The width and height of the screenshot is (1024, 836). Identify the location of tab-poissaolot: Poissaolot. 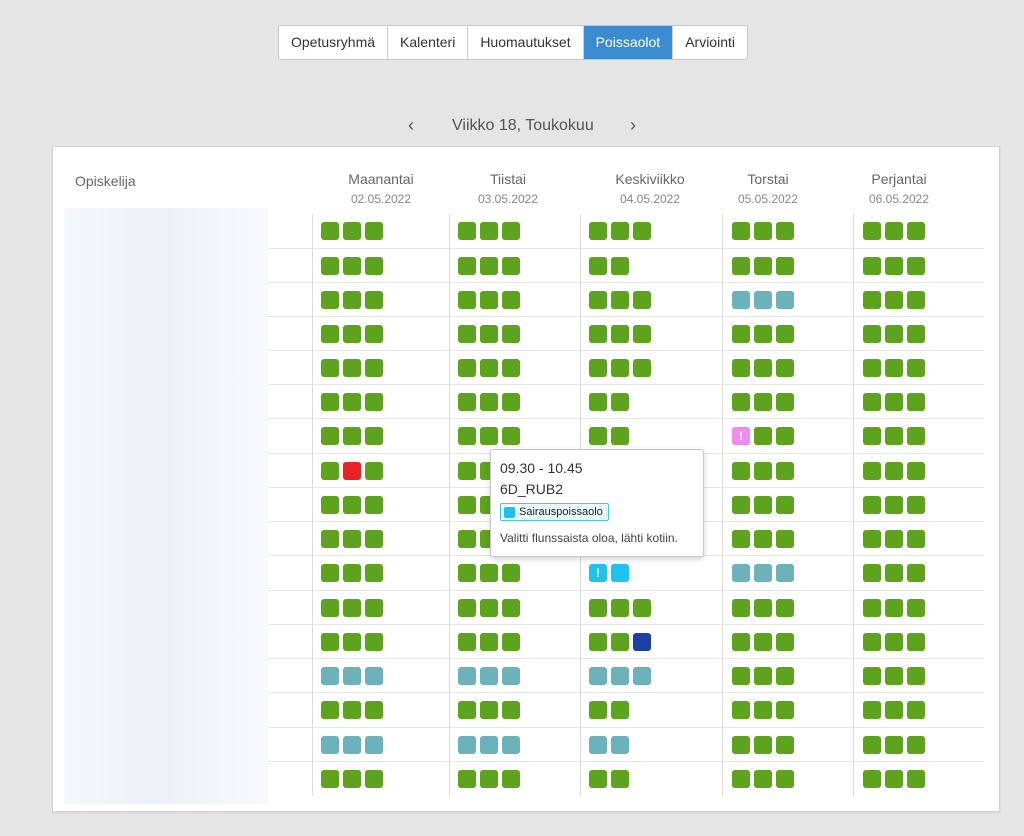
(628, 42).